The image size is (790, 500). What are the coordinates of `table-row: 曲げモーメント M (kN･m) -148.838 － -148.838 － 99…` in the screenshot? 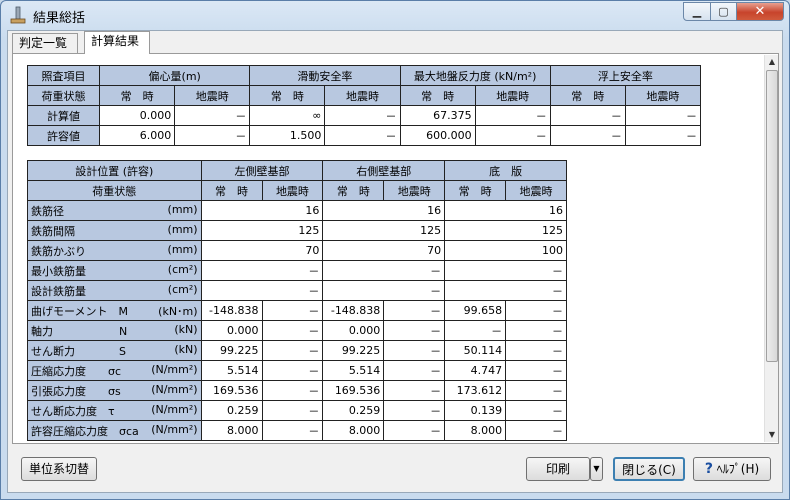 It's located at (297, 310).